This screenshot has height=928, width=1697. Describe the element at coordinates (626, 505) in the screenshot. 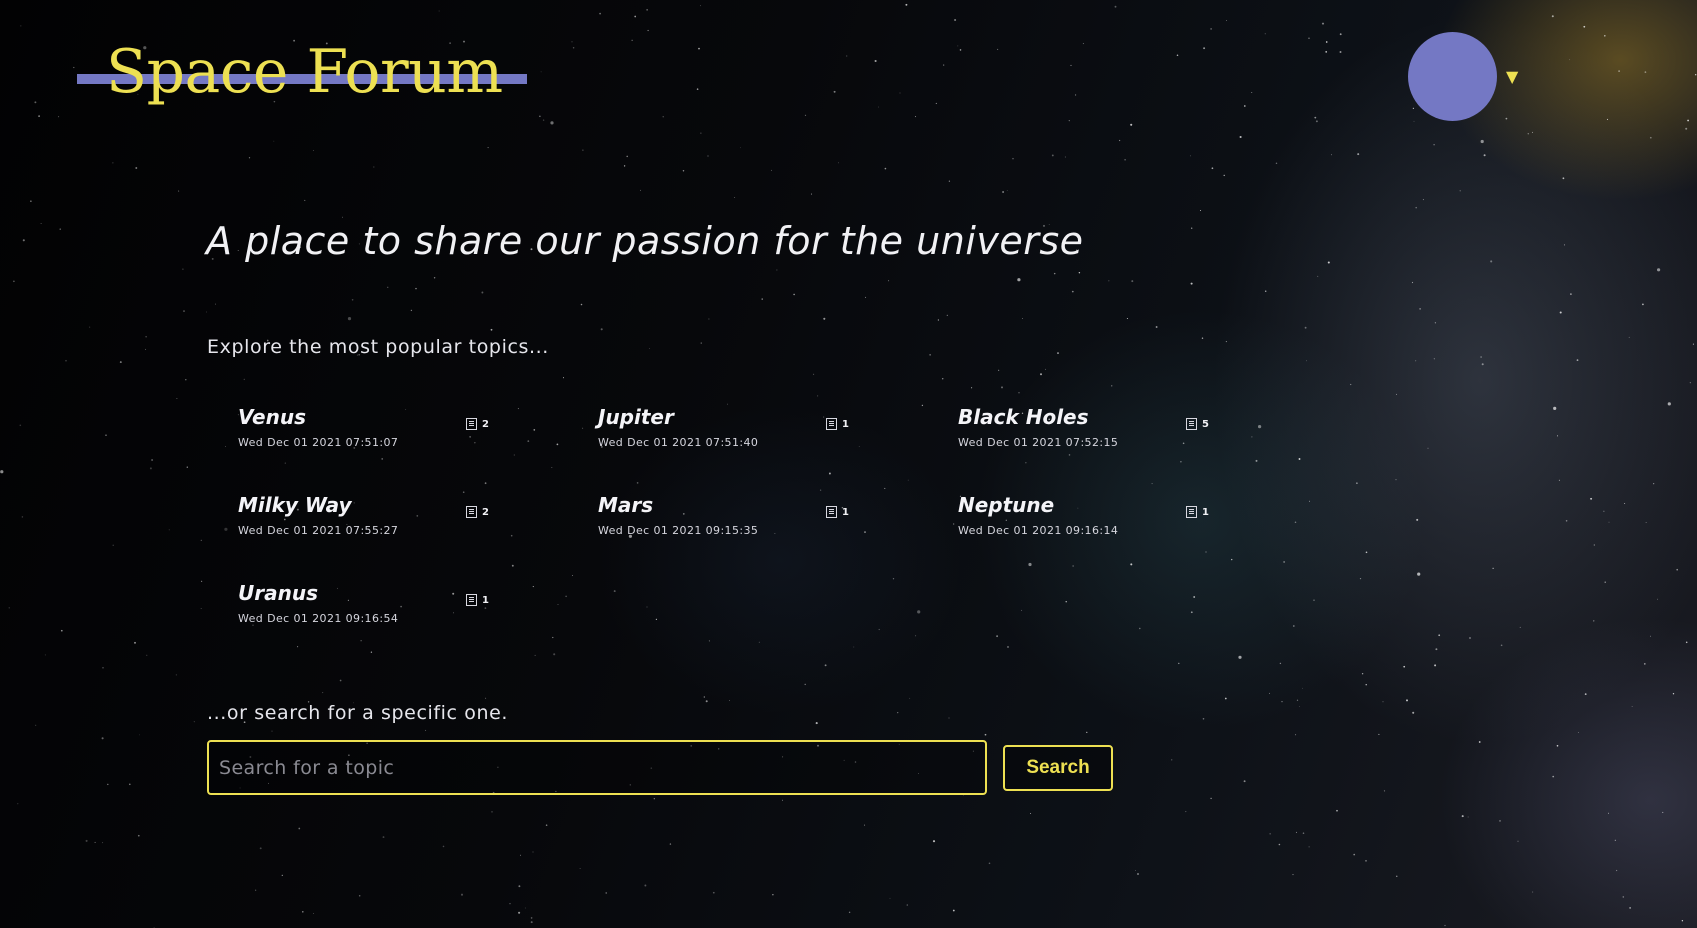

I see `topic-name: Mars` at that location.